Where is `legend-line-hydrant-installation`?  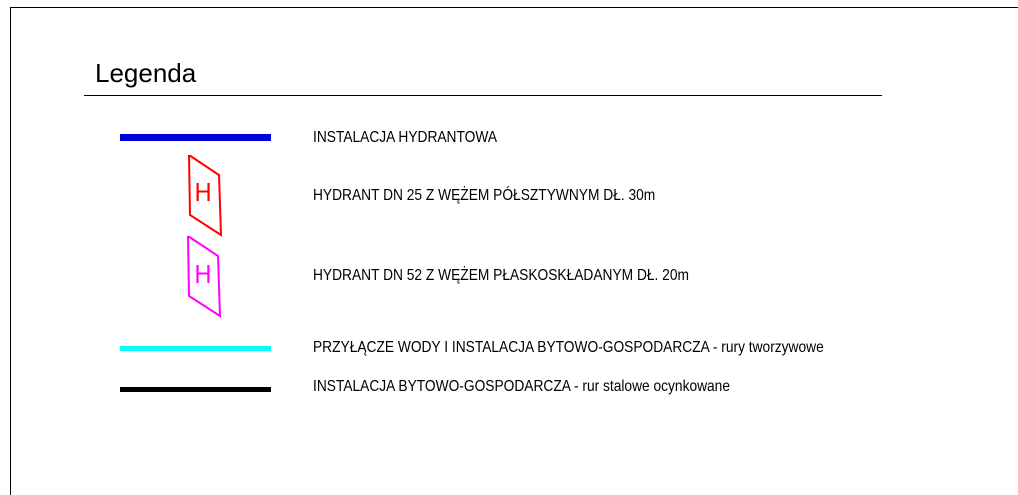
legend-line-hydrant-installation is located at coordinates (195, 137).